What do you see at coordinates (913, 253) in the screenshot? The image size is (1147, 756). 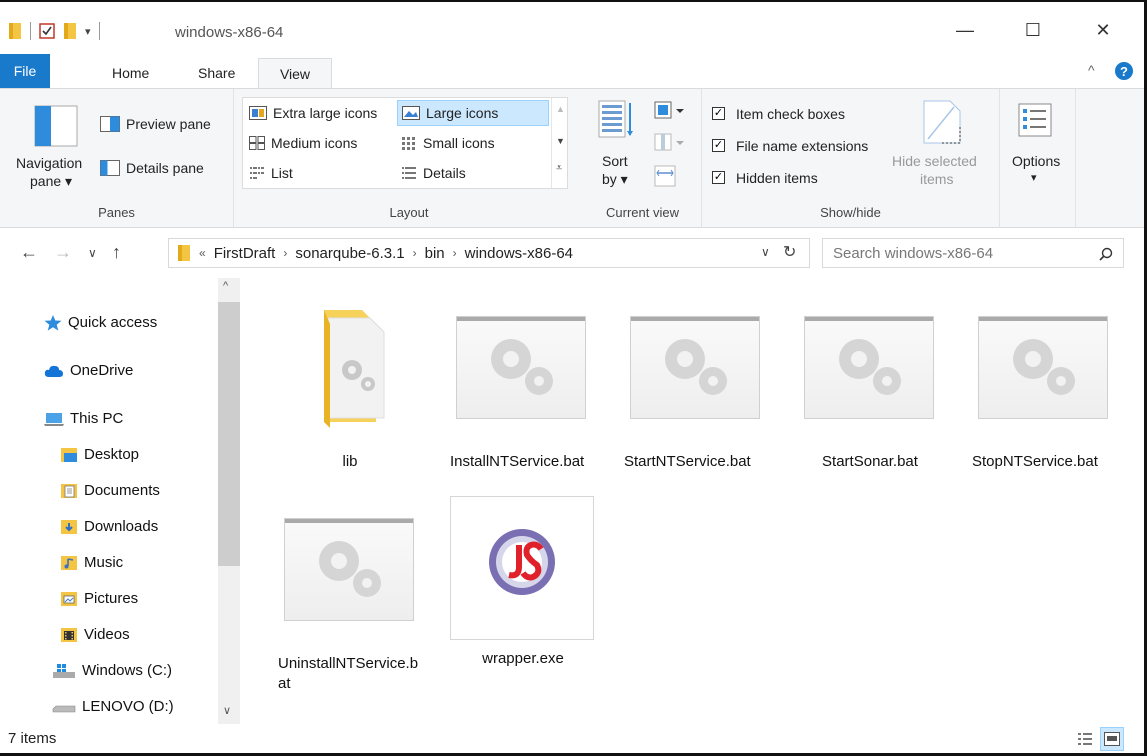 I see `search-input: Search windows-x86-64` at bounding box center [913, 253].